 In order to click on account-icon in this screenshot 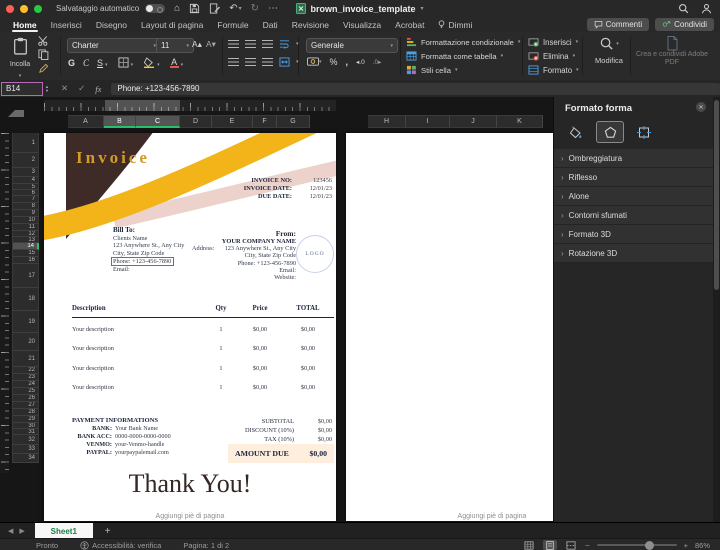, I will do `click(706, 8)`.